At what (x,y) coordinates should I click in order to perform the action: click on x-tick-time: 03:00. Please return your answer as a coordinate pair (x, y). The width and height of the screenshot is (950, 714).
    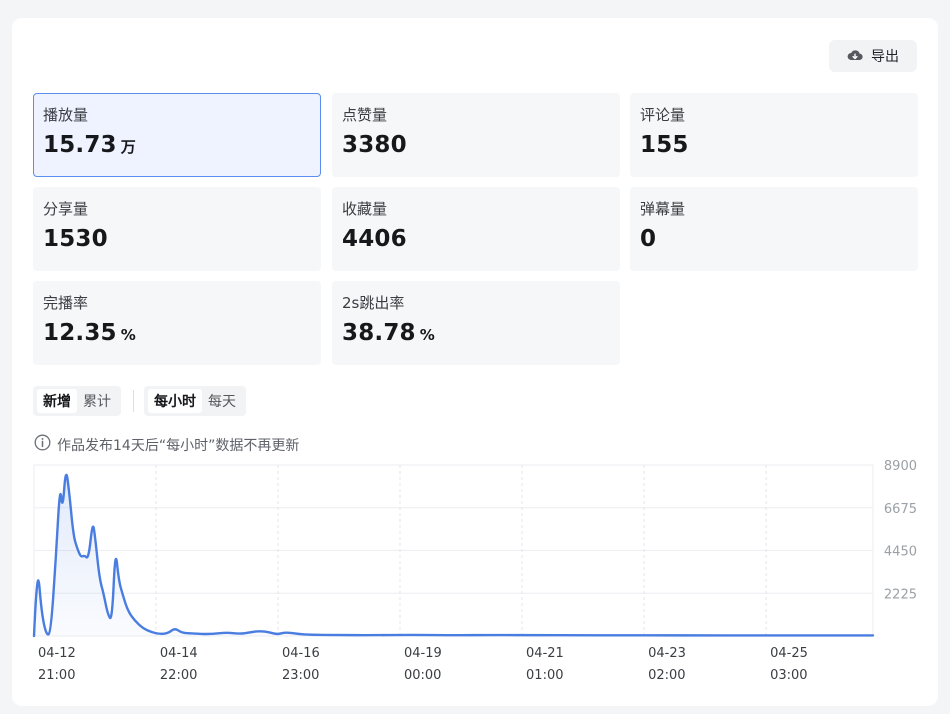
    Looking at the image, I should click on (788, 675).